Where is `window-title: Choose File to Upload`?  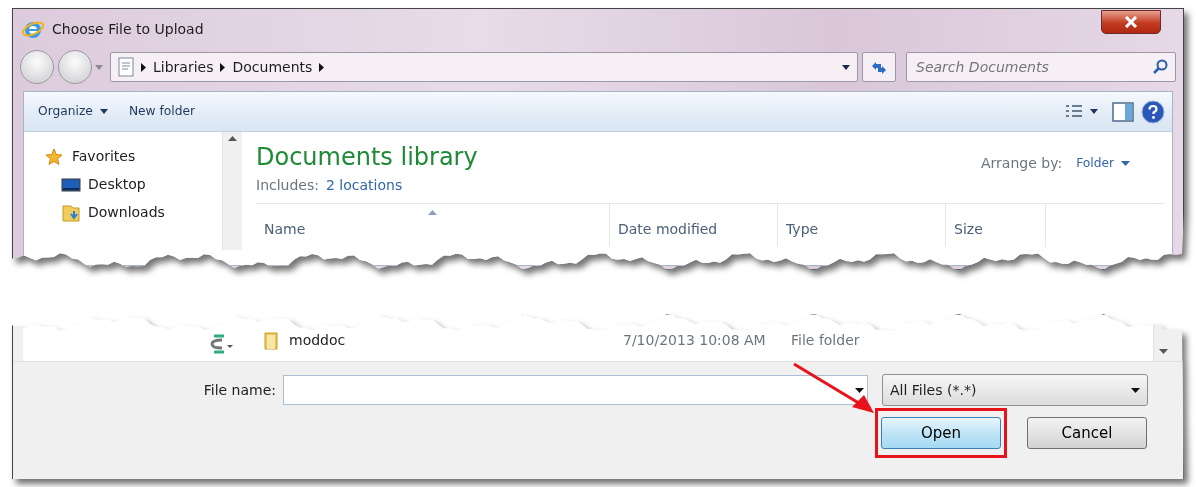
window-title: Choose File to Upload is located at coordinates (128, 29).